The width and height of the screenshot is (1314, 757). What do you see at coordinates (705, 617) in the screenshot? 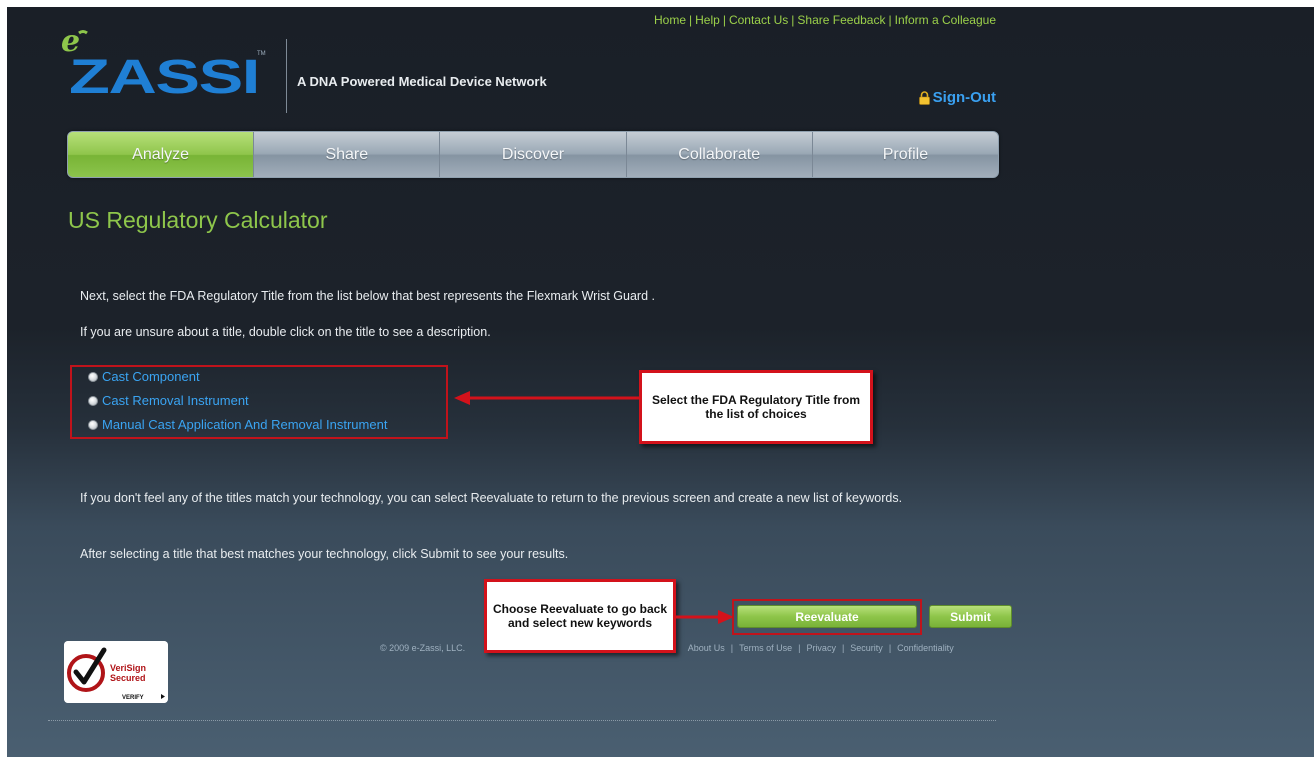
I see `arrow-right-icon` at bounding box center [705, 617].